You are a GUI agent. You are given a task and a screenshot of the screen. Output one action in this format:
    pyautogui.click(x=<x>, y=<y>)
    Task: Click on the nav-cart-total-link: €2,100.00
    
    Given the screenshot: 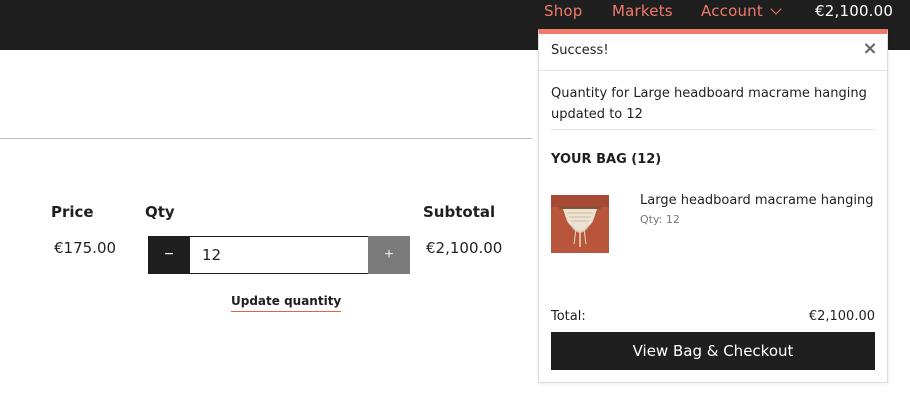 What is the action you would take?
    pyautogui.click(x=854, y=11)
    